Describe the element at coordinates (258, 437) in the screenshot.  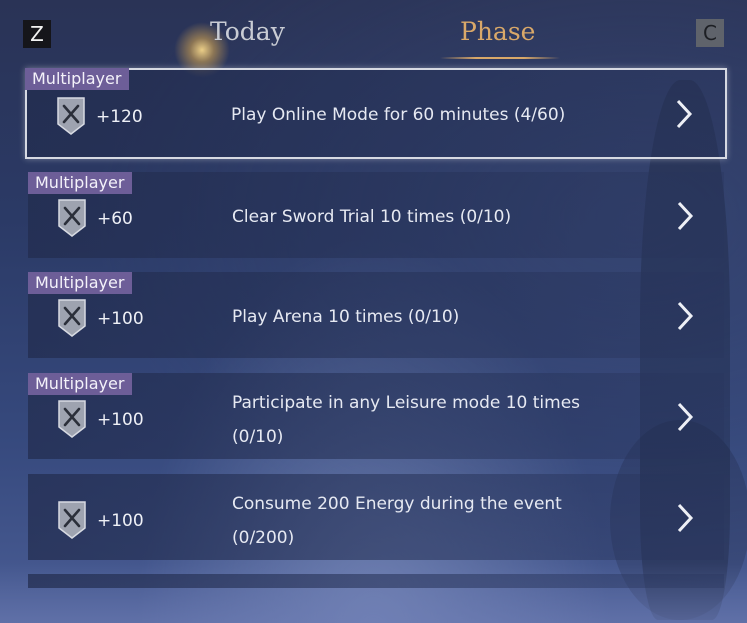
I see `quest-progress-line: (0/10)` at that location.